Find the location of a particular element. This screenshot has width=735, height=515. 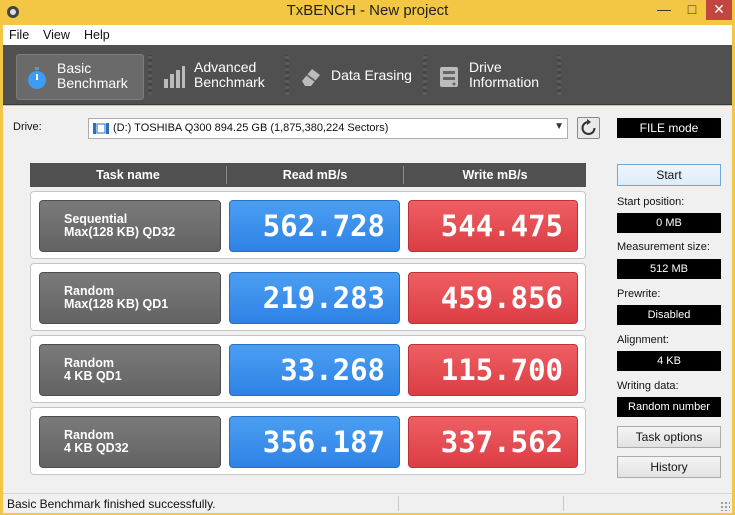

header-write: Write mB/s is located at coordinates (495, 175).